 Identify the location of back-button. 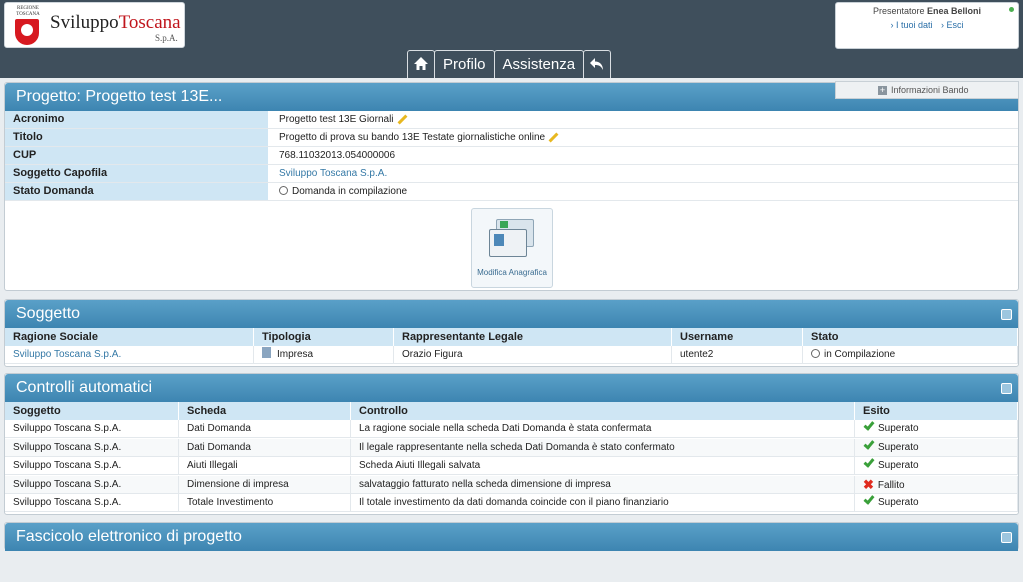
(597, 64).